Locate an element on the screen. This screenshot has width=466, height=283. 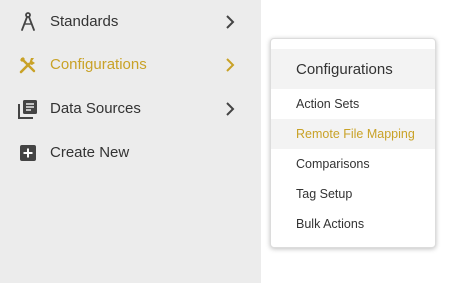
sidebar-item-label: Data Sources is located at coordinates (95, 108).